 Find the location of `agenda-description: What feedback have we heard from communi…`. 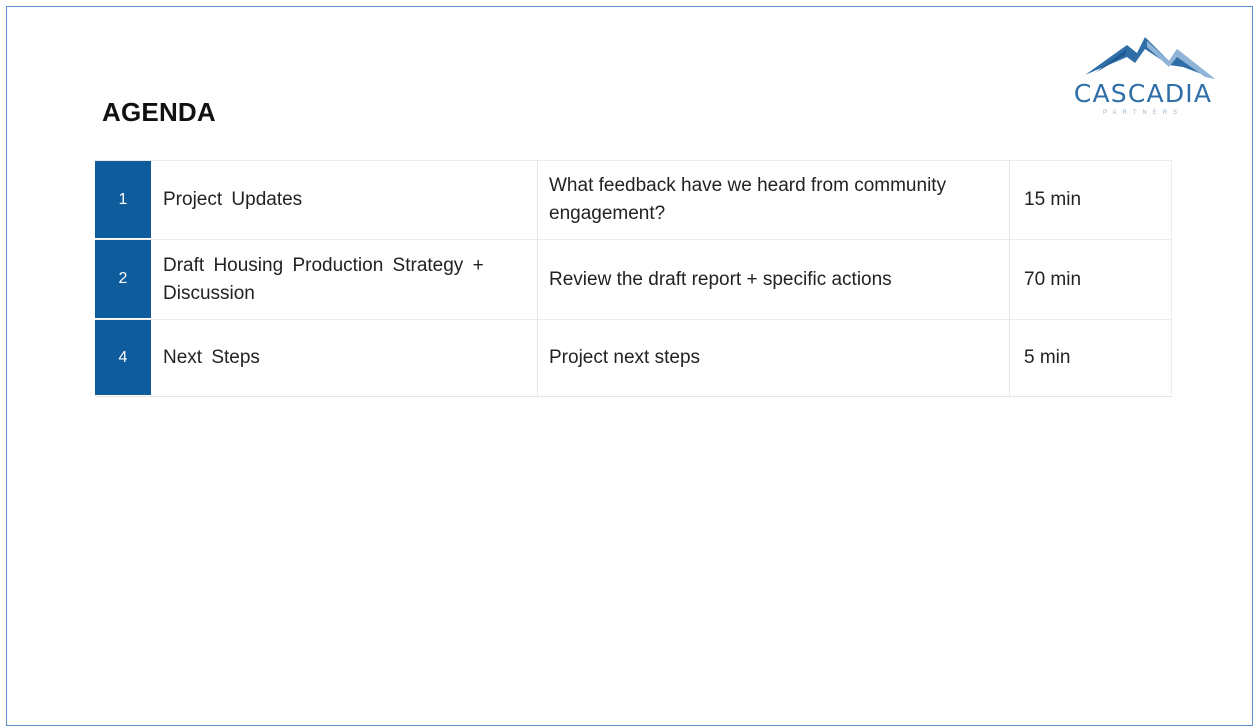

agenda-description: What feedback have we heard from communi… is located at coordinates (774, 200).